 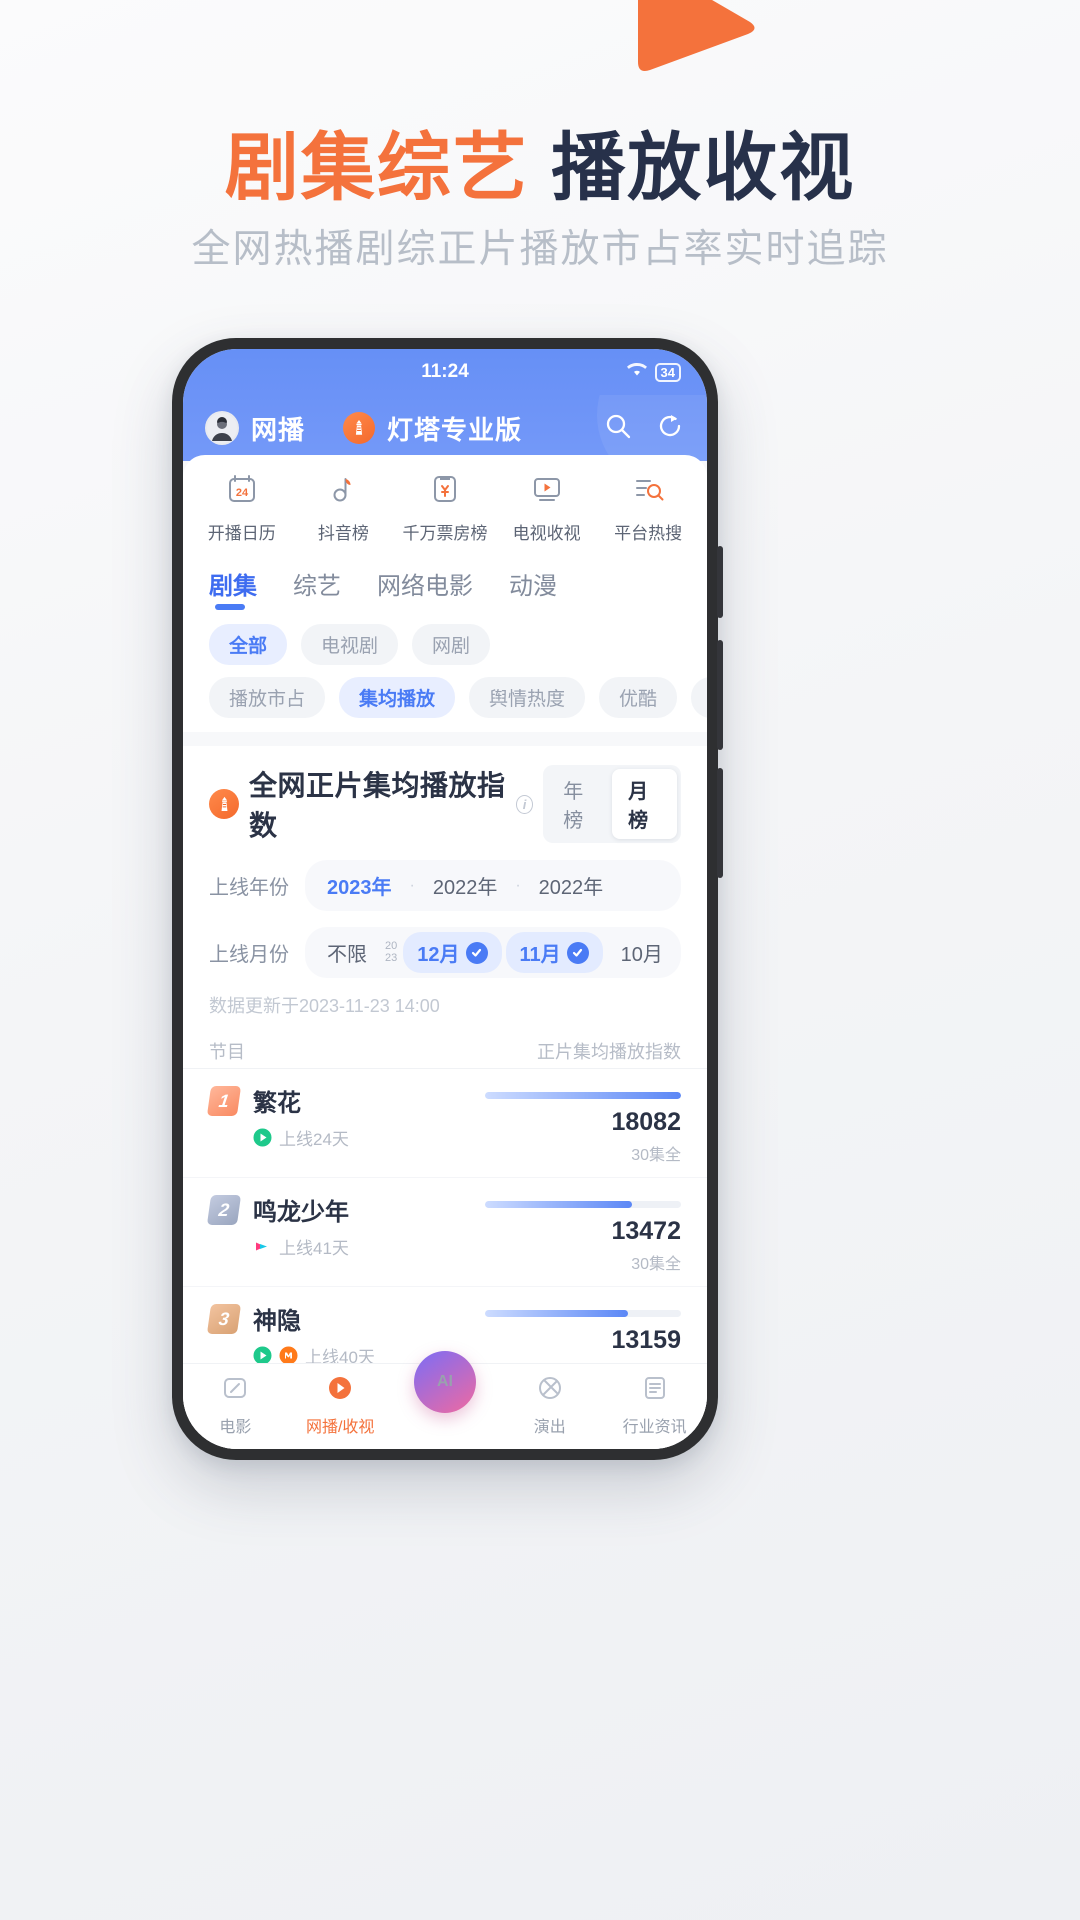 What do you see at coordinates (235, 1390) in the screenshot?
I see `movie-icon` at bounding box center [235, 1390].